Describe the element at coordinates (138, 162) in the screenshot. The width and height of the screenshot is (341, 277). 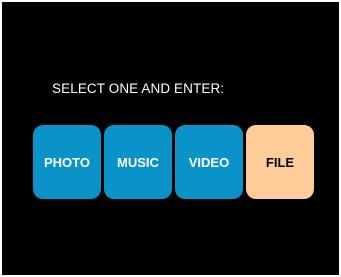
I see `option-music-button: MUSIC` at that location.